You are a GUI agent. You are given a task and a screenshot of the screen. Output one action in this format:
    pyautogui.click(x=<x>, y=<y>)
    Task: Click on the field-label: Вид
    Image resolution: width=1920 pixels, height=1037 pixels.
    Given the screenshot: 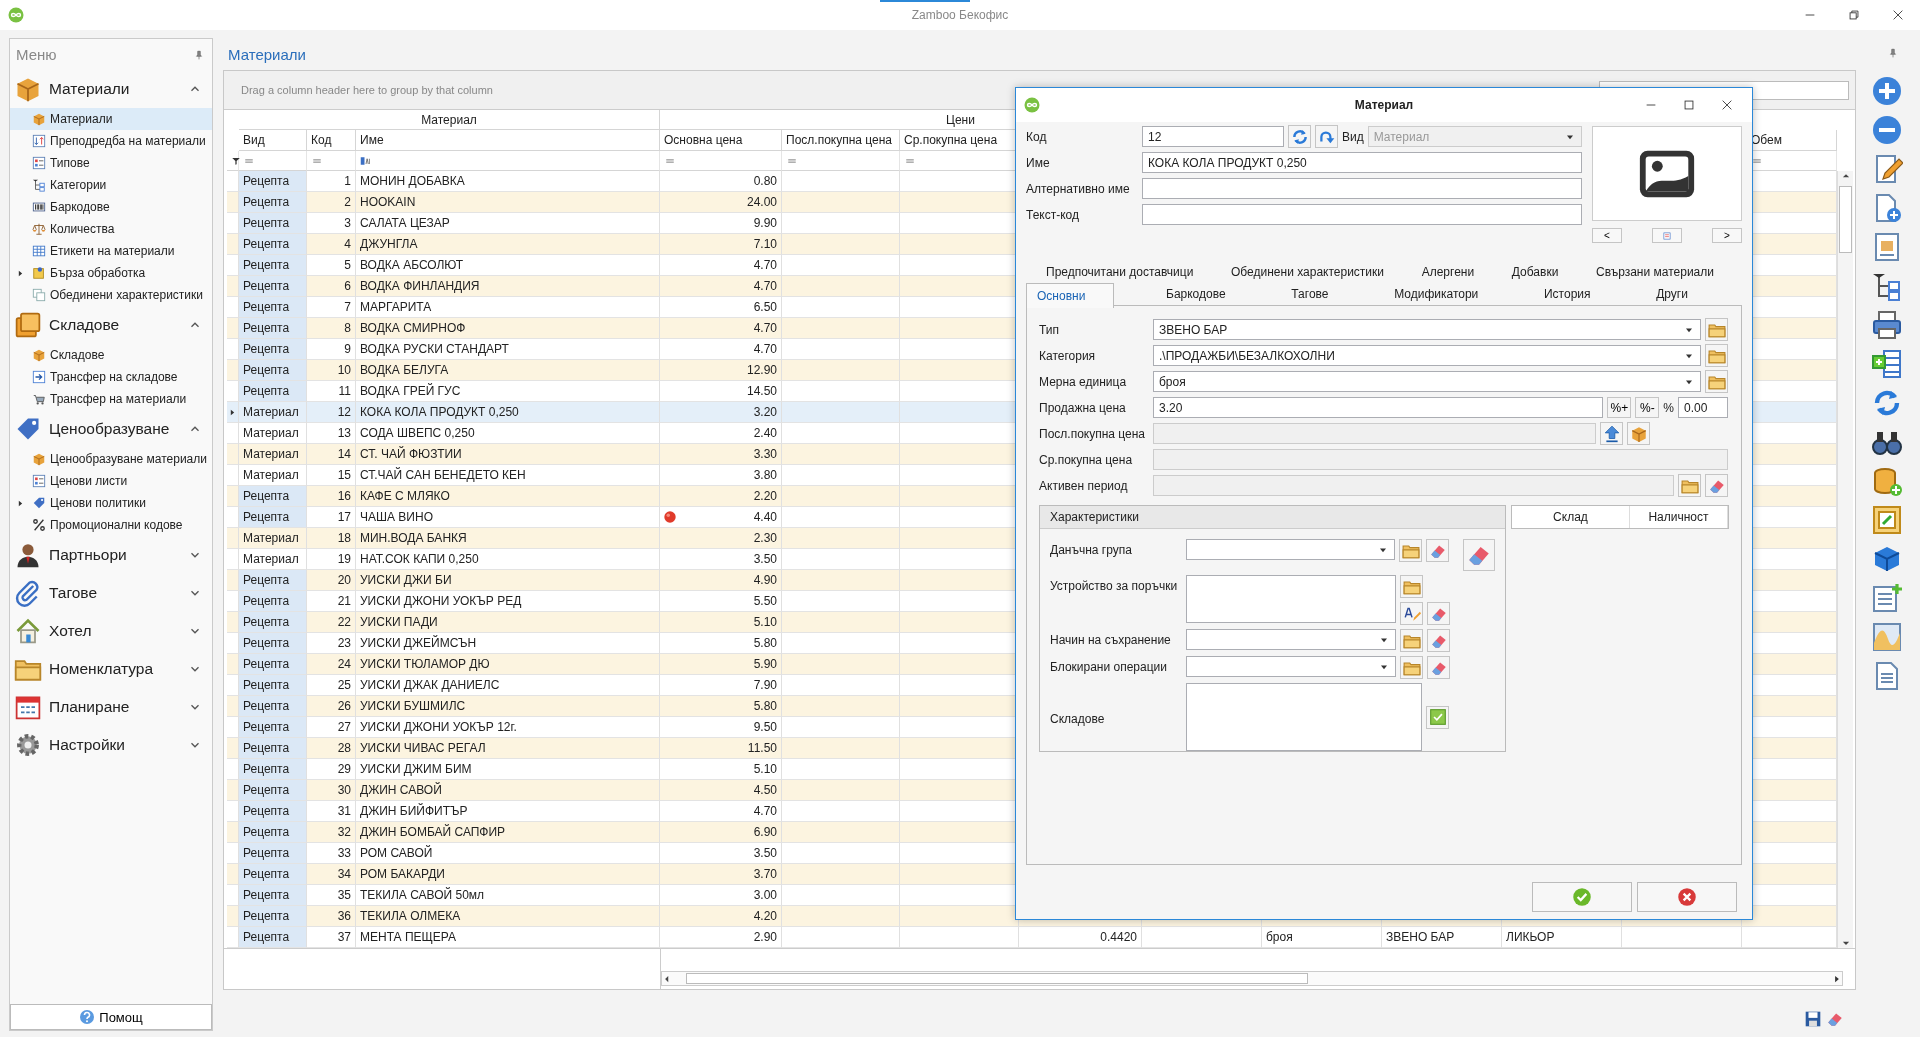 What is the action you would take?
    pyautogui.click(x=1353, y=136)
    